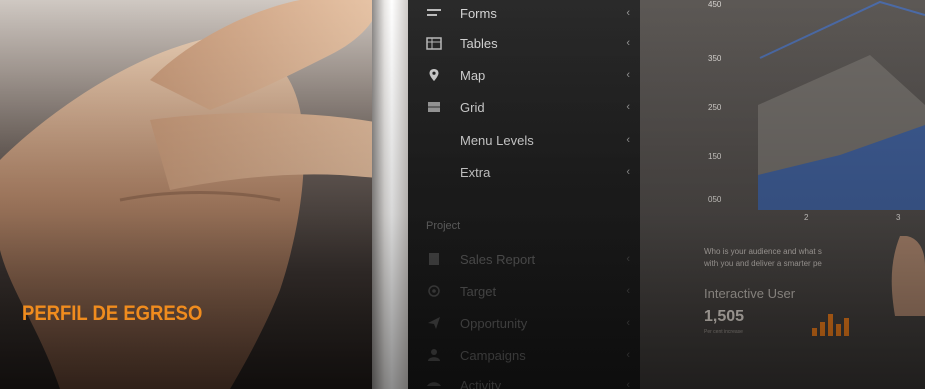 This screenshot has height=389, width=925. I want to click on menu-item-extra: Extra ‹, so click(528, 172).